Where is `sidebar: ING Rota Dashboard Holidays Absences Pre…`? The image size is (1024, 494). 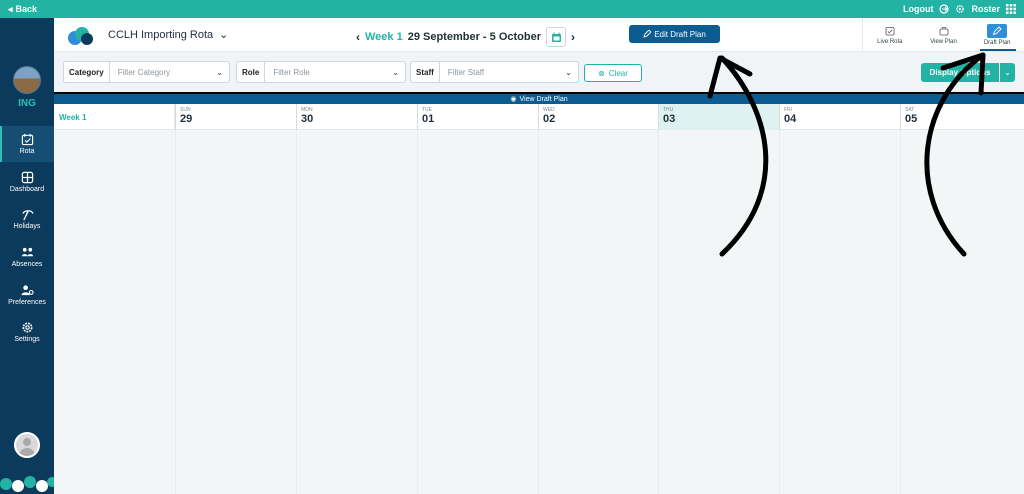 sidebar: ING Rota Dashboard Holidays Absences Pre… is located at coordinates (27, 256).